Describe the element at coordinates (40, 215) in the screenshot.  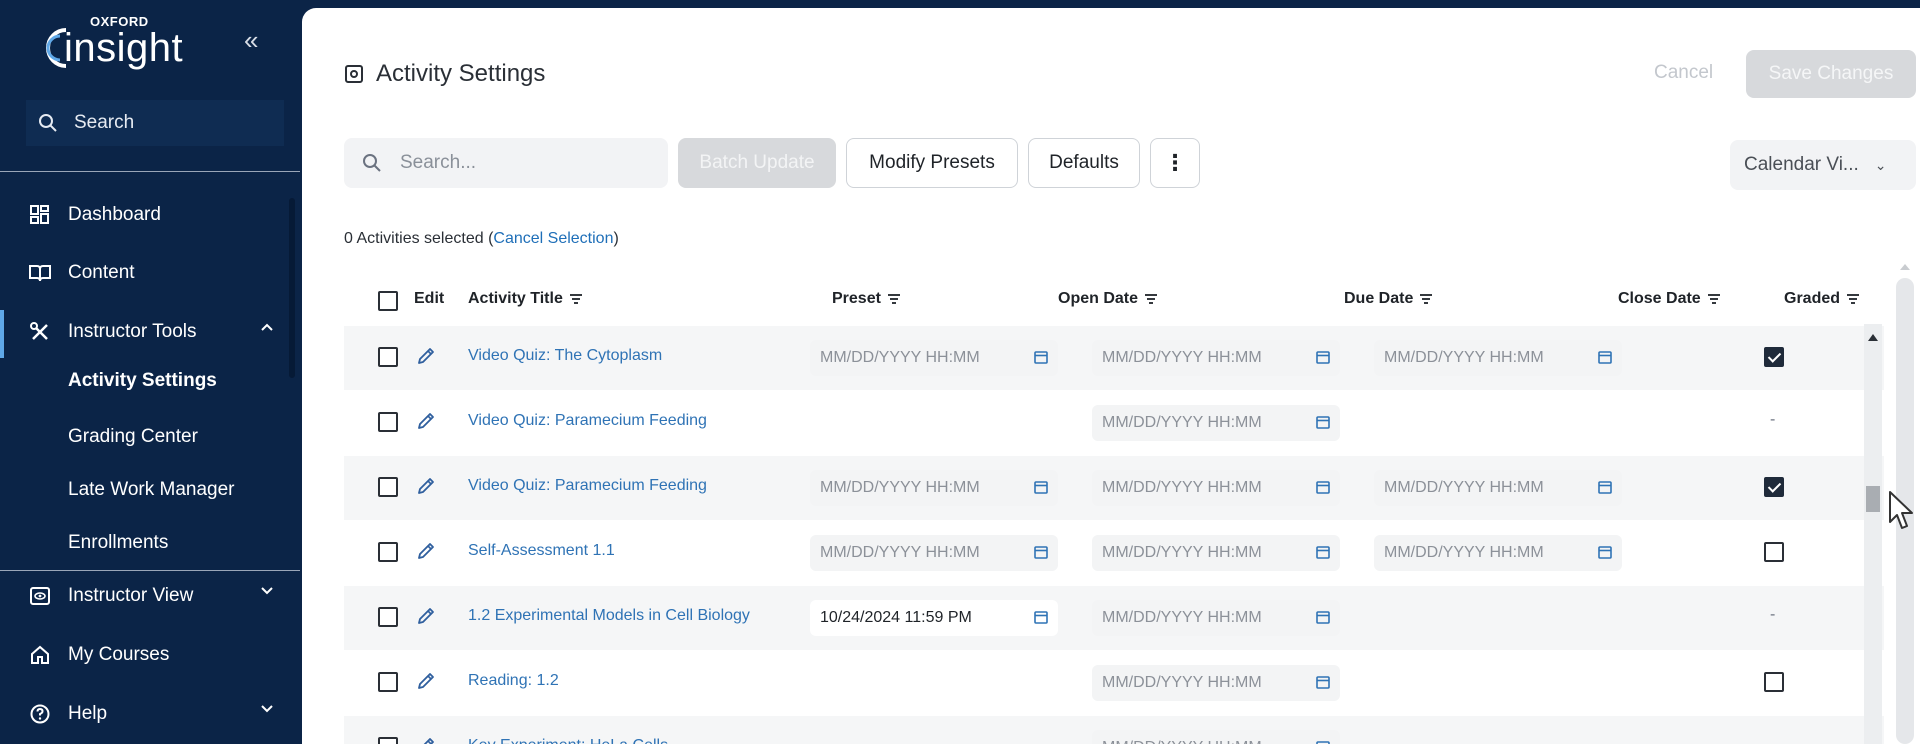
I see `dashboard-icon` at that location.